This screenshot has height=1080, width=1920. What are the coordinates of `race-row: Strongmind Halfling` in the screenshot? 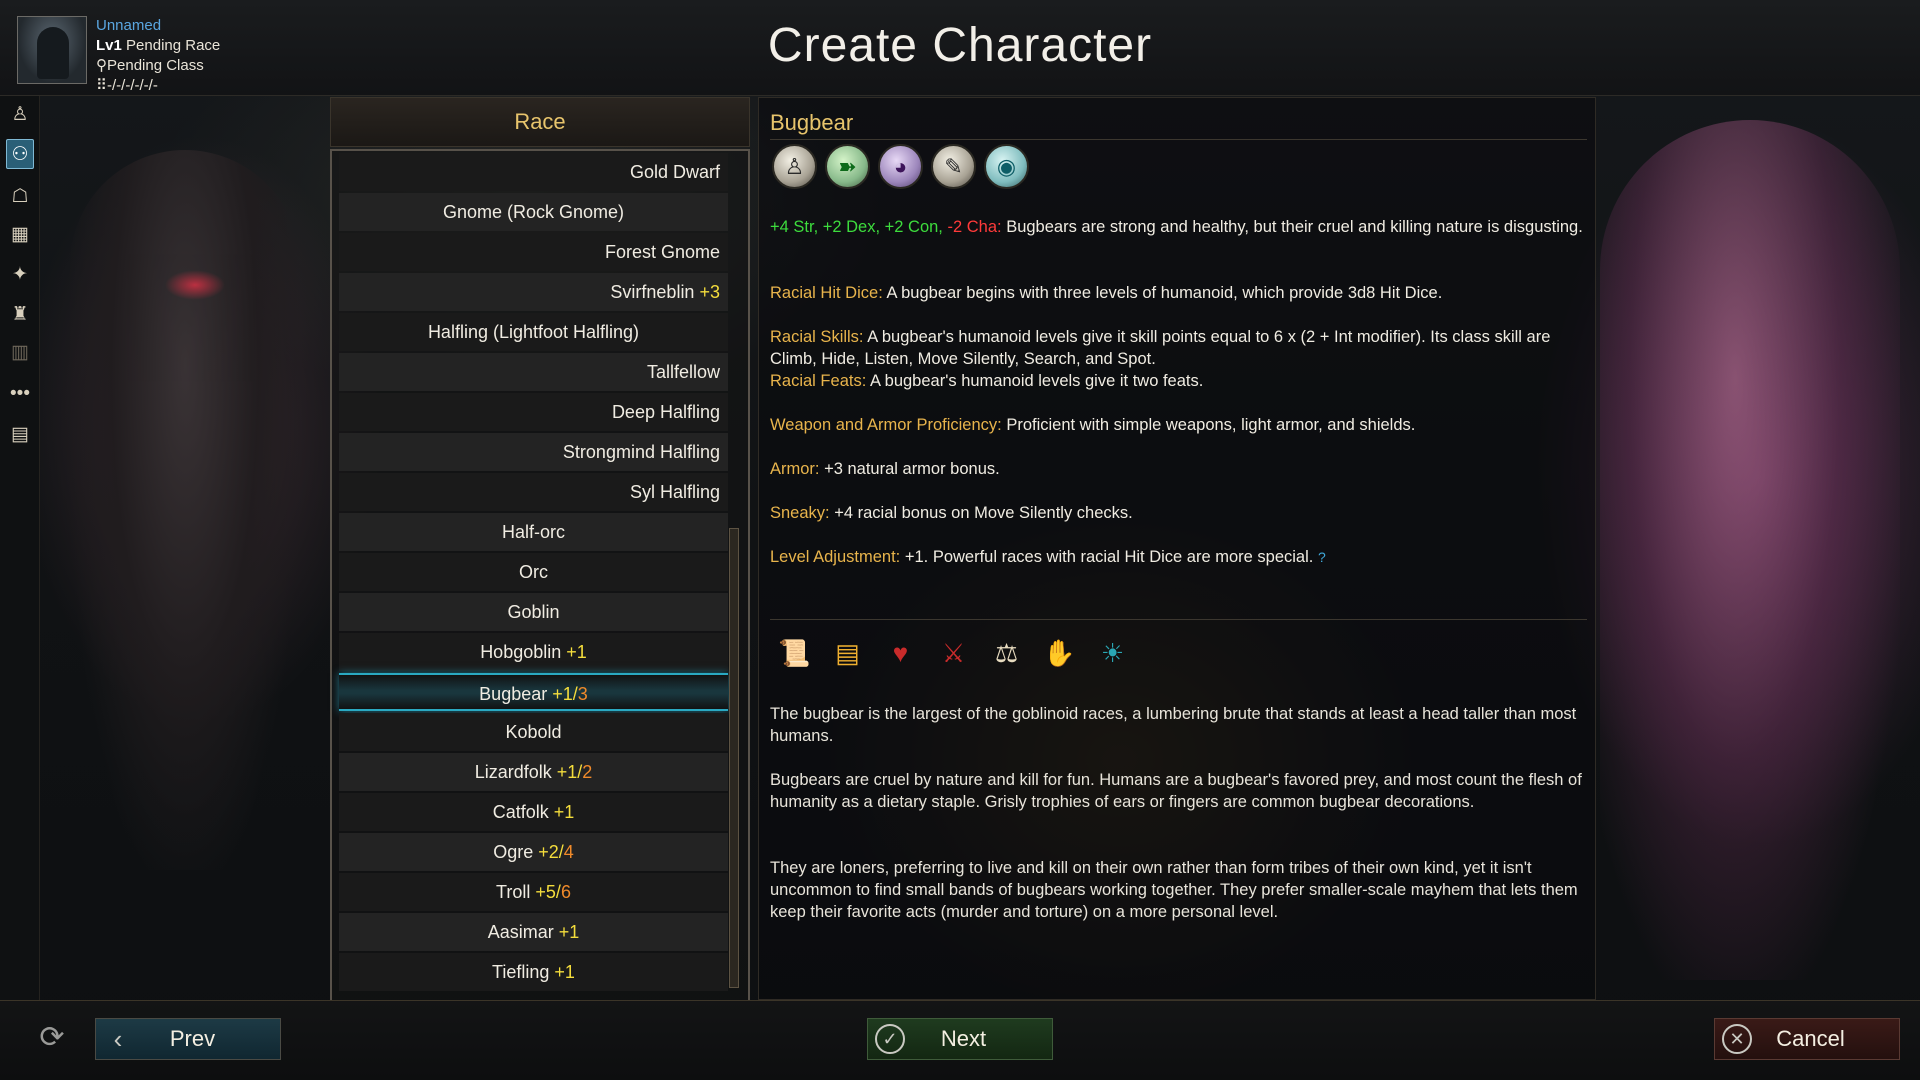 It's located at (533, 452).